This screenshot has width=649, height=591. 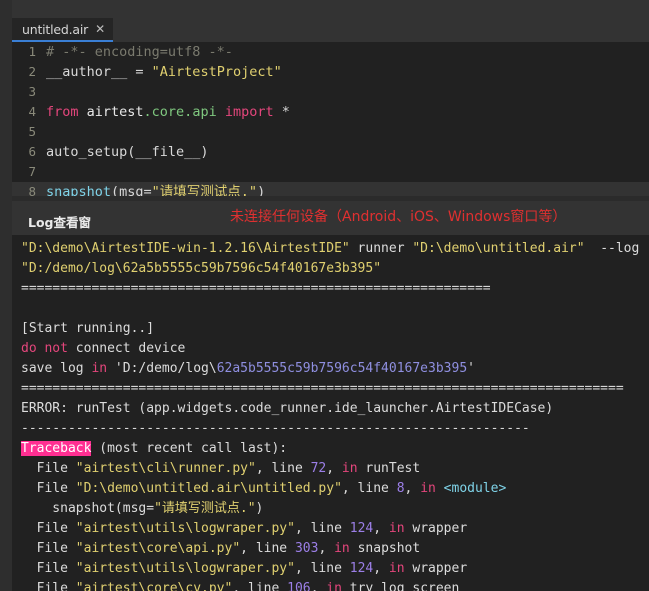 I want to click on code-line: 8 snapshot(msg="请填写测试点."), so click(x=330, y=189).